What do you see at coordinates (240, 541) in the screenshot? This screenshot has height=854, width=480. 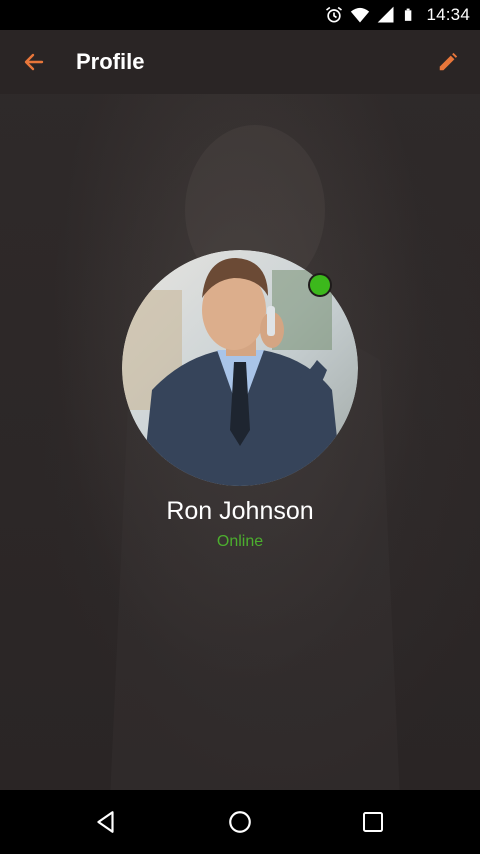 I see `profile-status: Online` at bounding box center [240, 541].